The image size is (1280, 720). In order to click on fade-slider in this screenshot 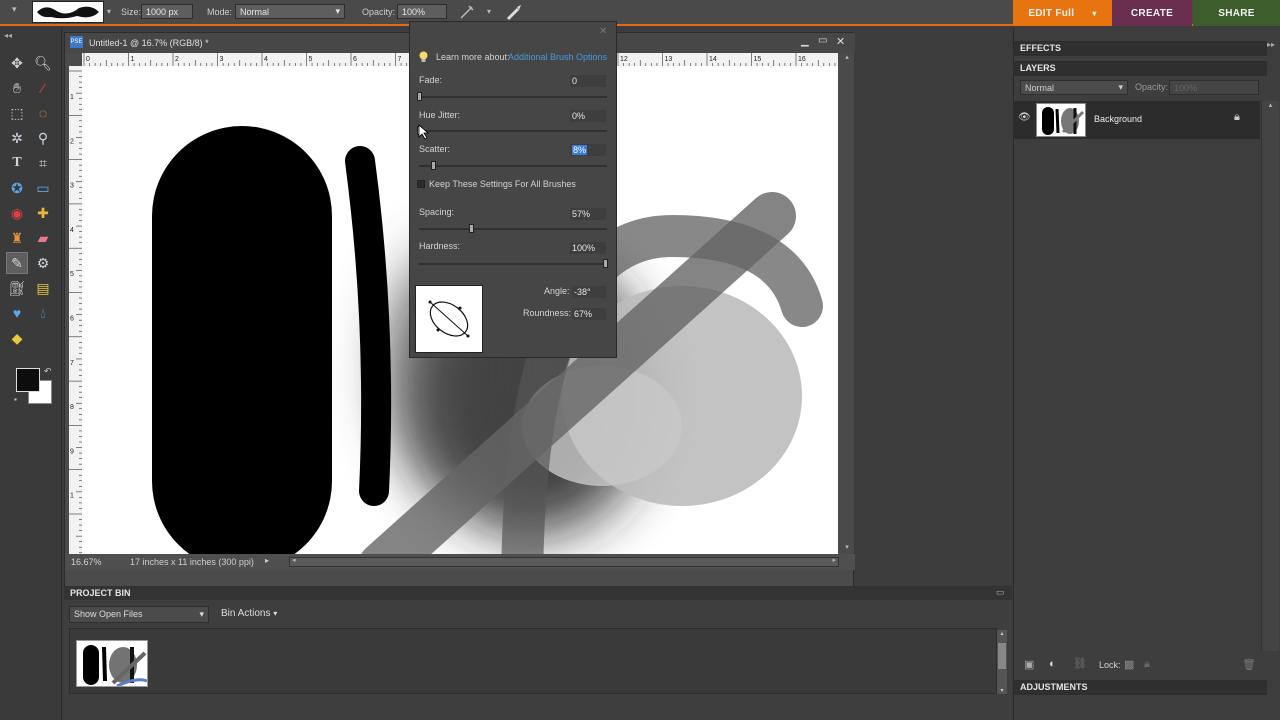, I will do `click(513, 97)`.